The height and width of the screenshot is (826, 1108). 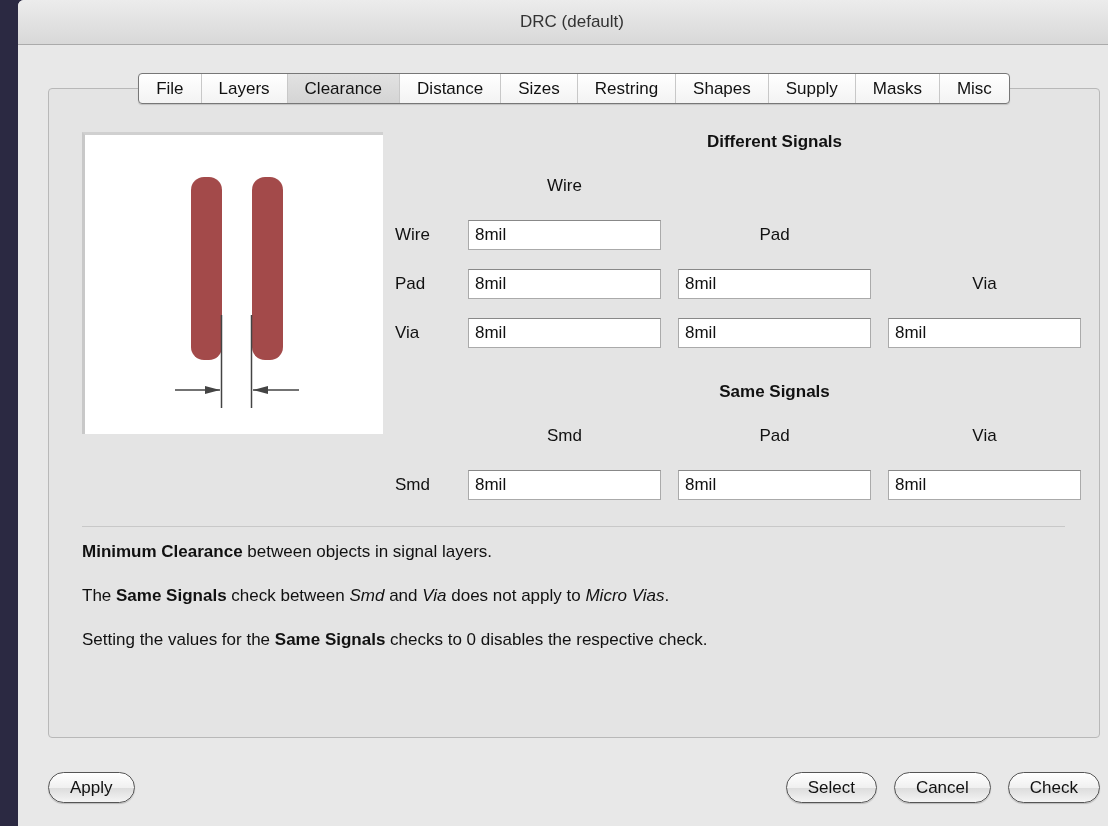 What do you see at coordinates (896, 88) in the screenshot?
I see `tab: Masks` at bounding box center [896, 88].